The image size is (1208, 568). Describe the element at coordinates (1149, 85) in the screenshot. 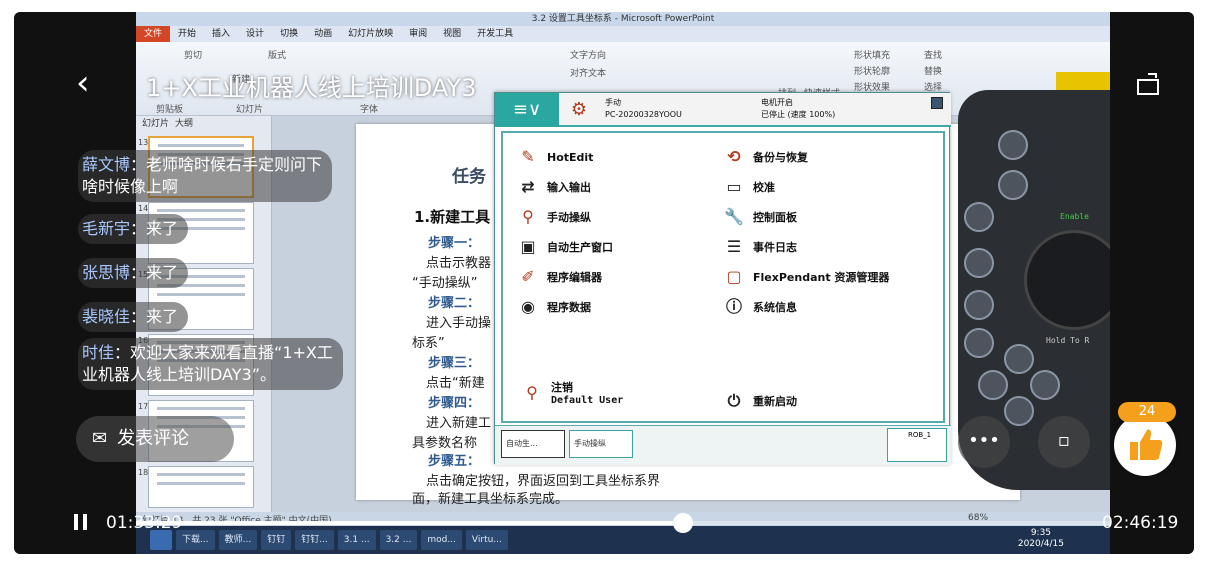

I see `rotate-screen-icon` at that location.